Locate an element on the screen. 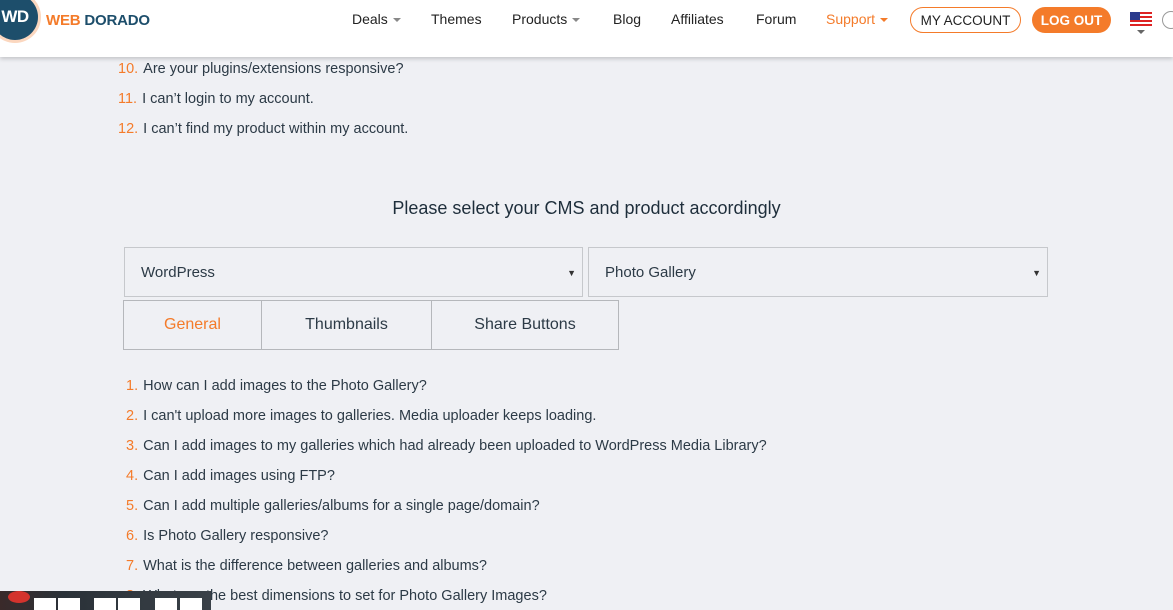  nav-label: Affiliates is located at coordinates (697, 19).